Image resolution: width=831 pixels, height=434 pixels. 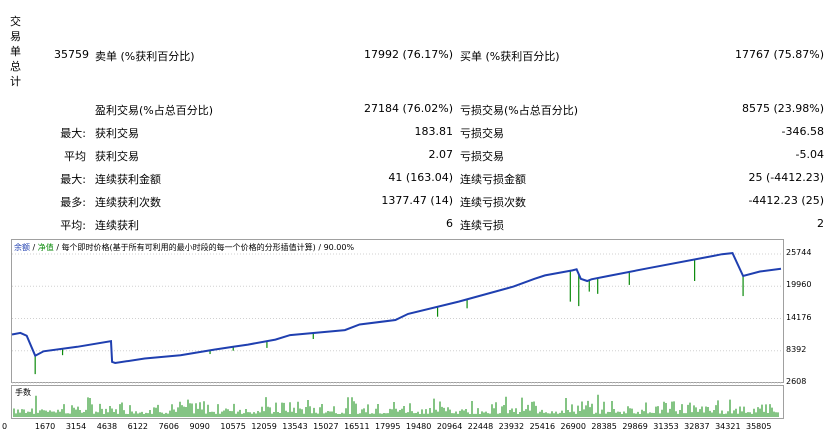 I want to click on x-tick-label: 12059, so click(x=264, y=426).